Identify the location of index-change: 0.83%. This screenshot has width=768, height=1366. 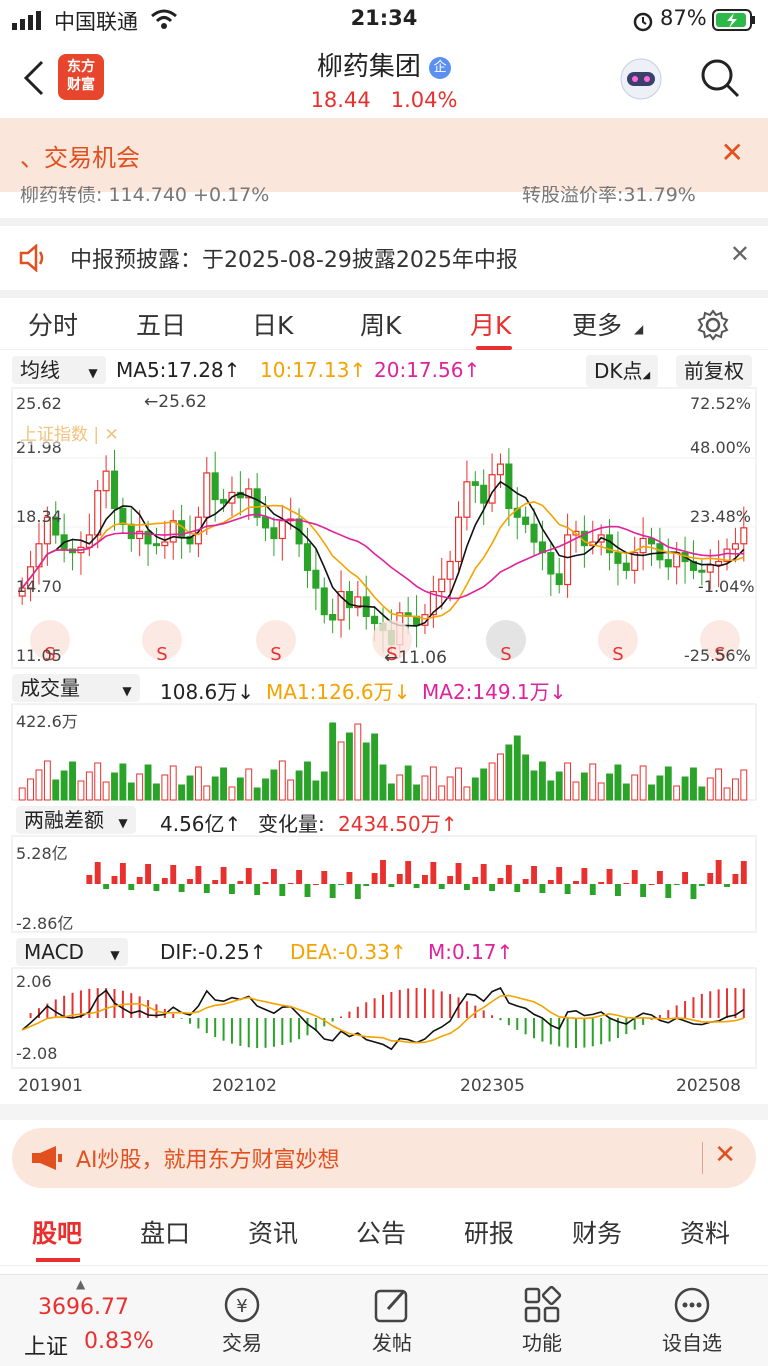
(119, 1341).